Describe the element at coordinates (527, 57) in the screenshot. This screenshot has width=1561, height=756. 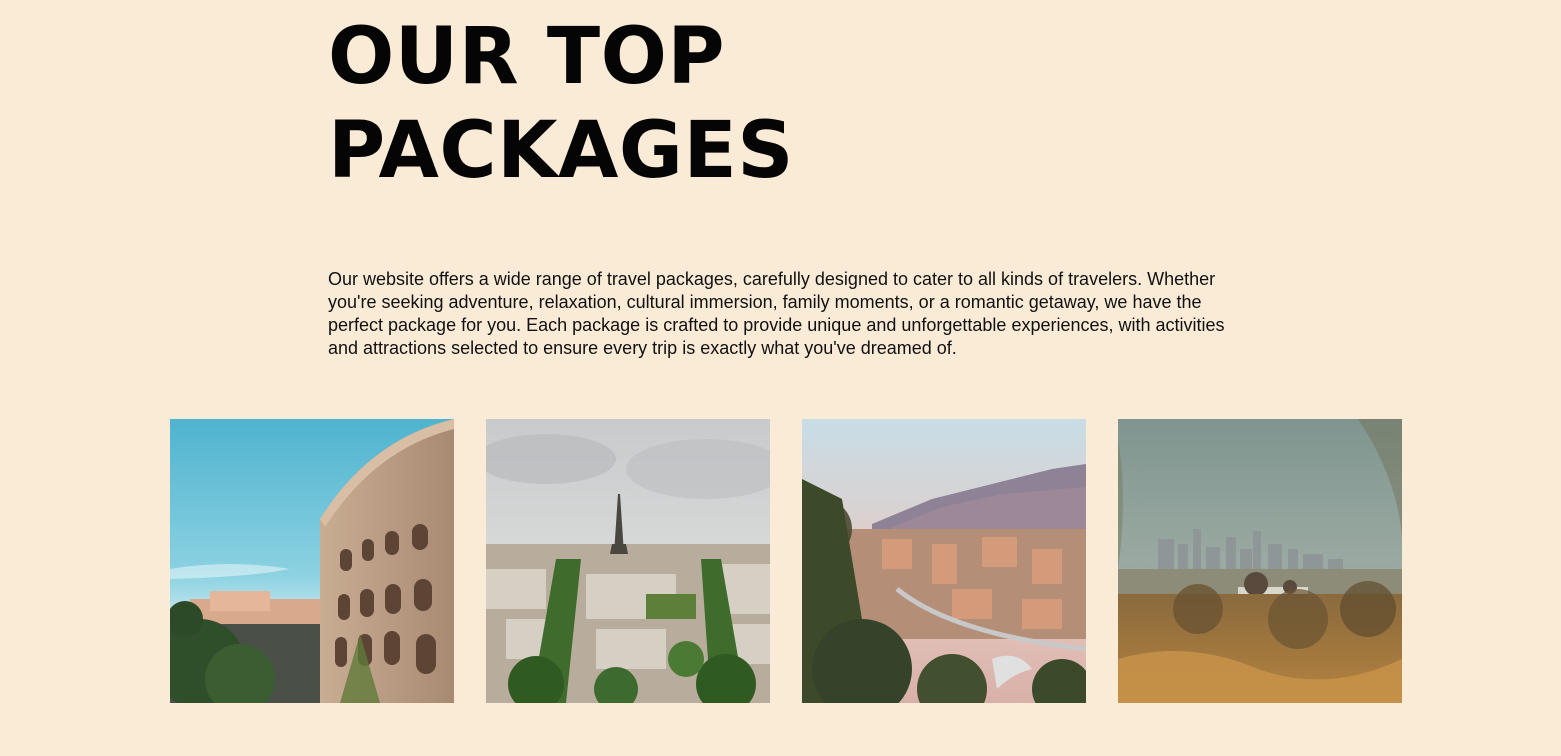
I see `section-title-line-1: OUR TOP` at that location.